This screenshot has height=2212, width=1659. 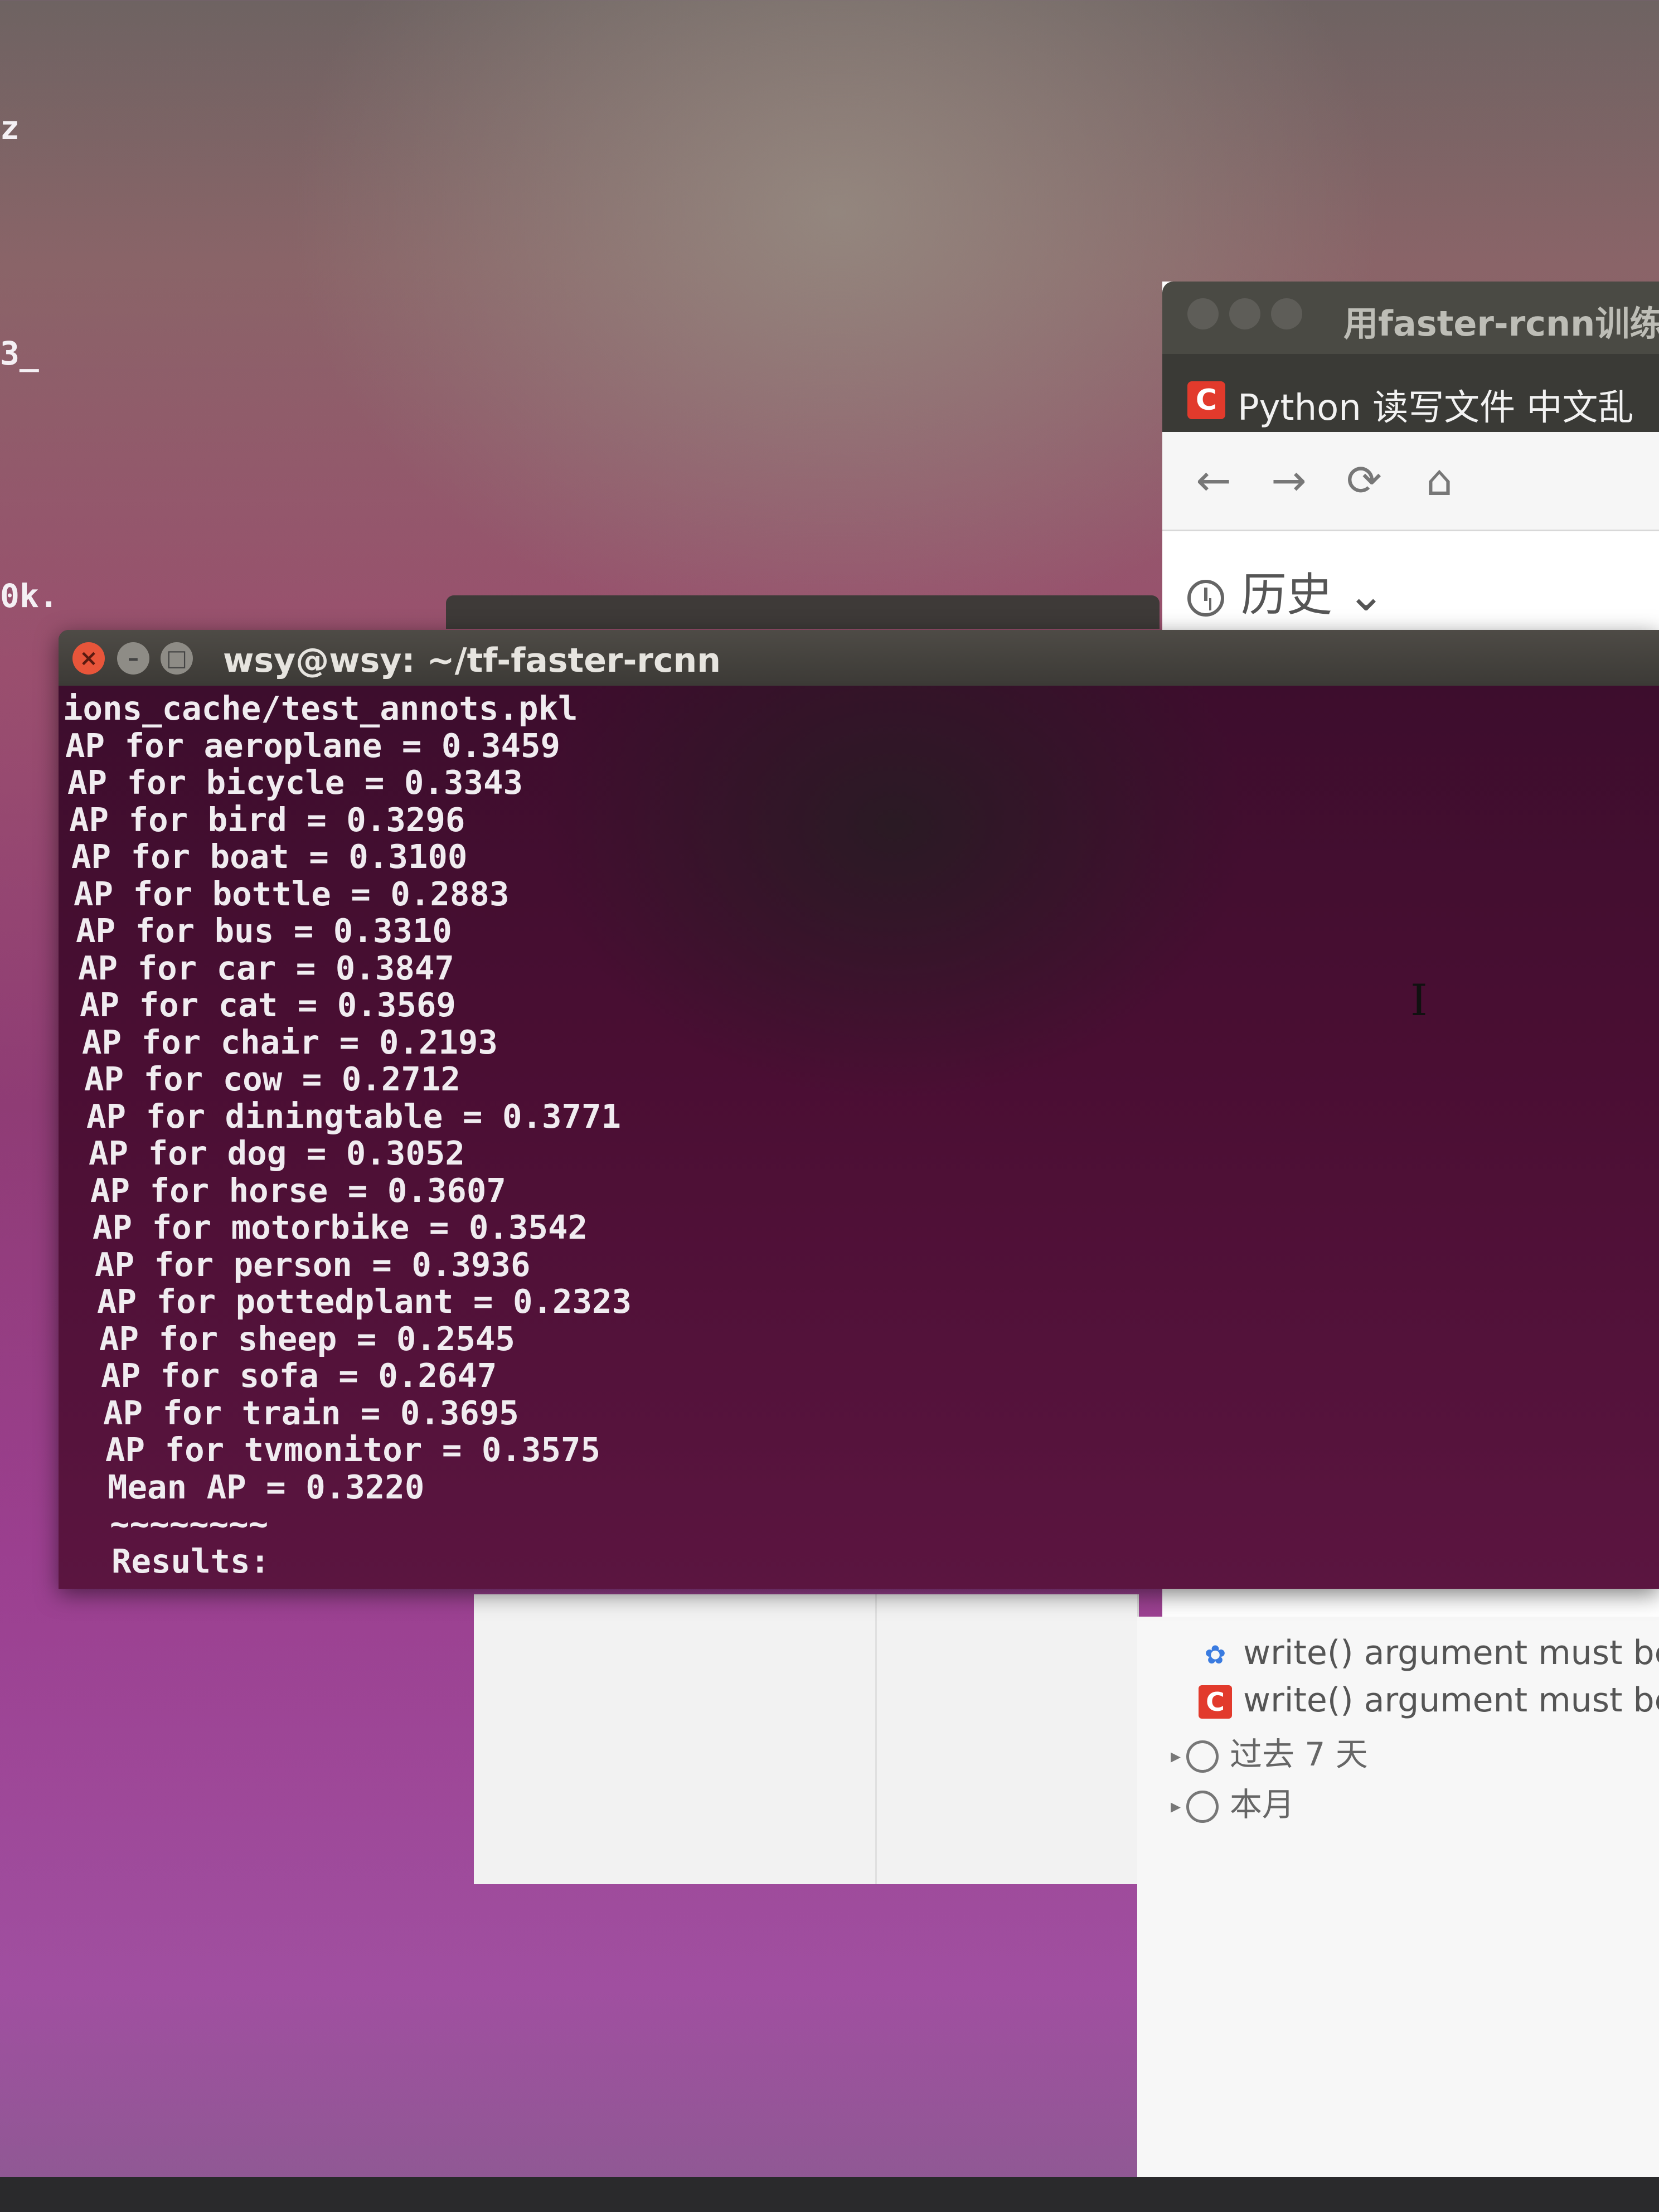 What do you see at coordinates (313, 745) in the screenshot?
I see `terminal-line: AP for aeroplane = 0.3459` at bounding box center [313, 745].